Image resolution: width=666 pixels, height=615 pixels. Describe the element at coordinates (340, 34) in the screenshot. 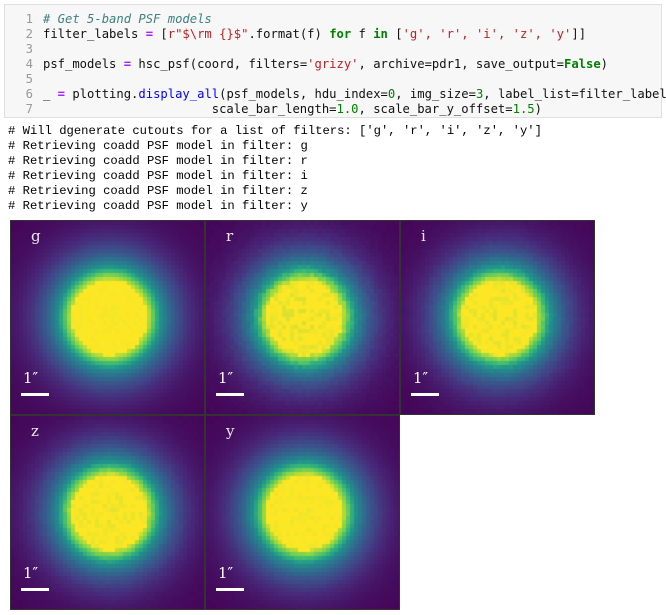

I see `code-keyword: for` at that location.